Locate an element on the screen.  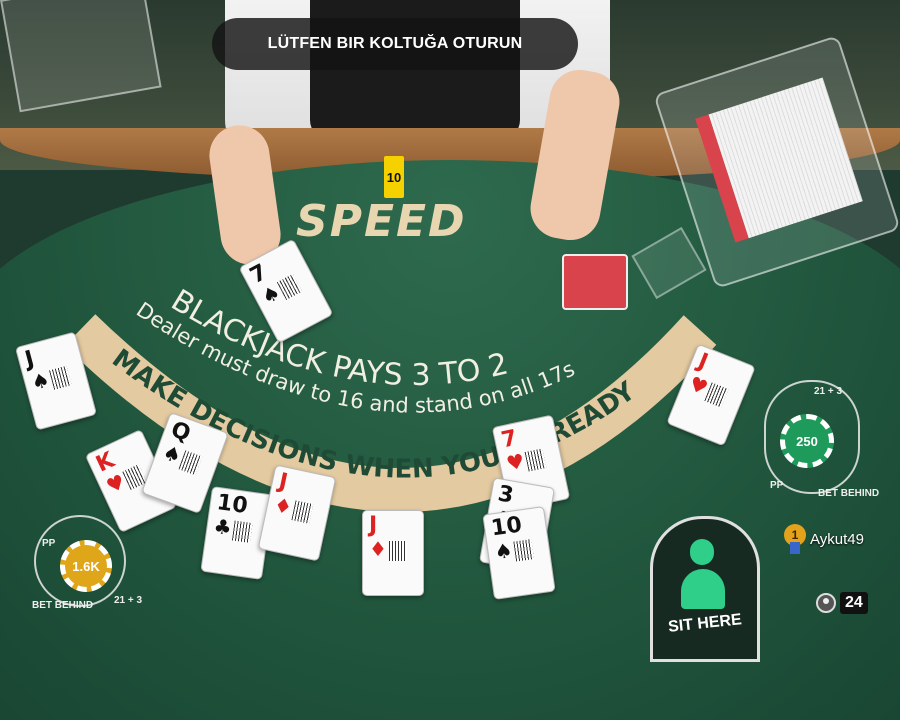
playing-card: J ♦ is located at coordinates (393, 553).